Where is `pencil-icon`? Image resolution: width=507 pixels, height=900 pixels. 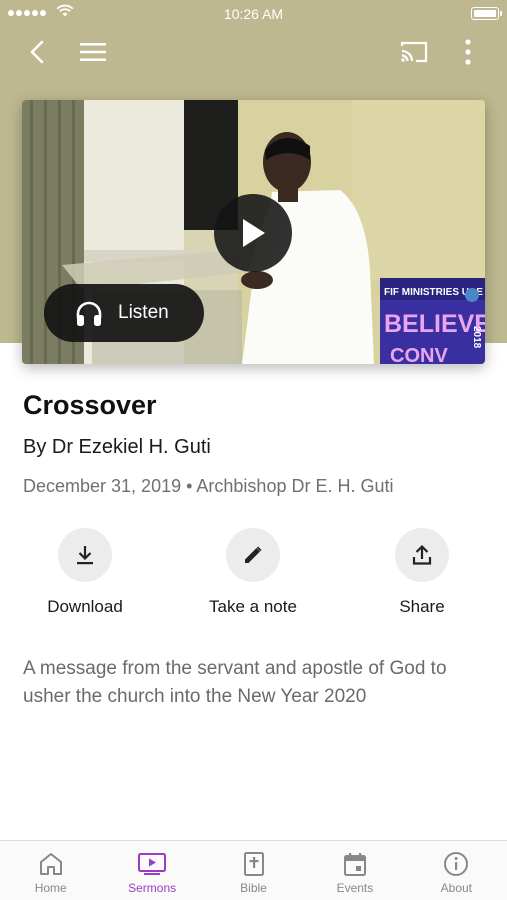 pencil-icon is located at coordinates (253, 554).